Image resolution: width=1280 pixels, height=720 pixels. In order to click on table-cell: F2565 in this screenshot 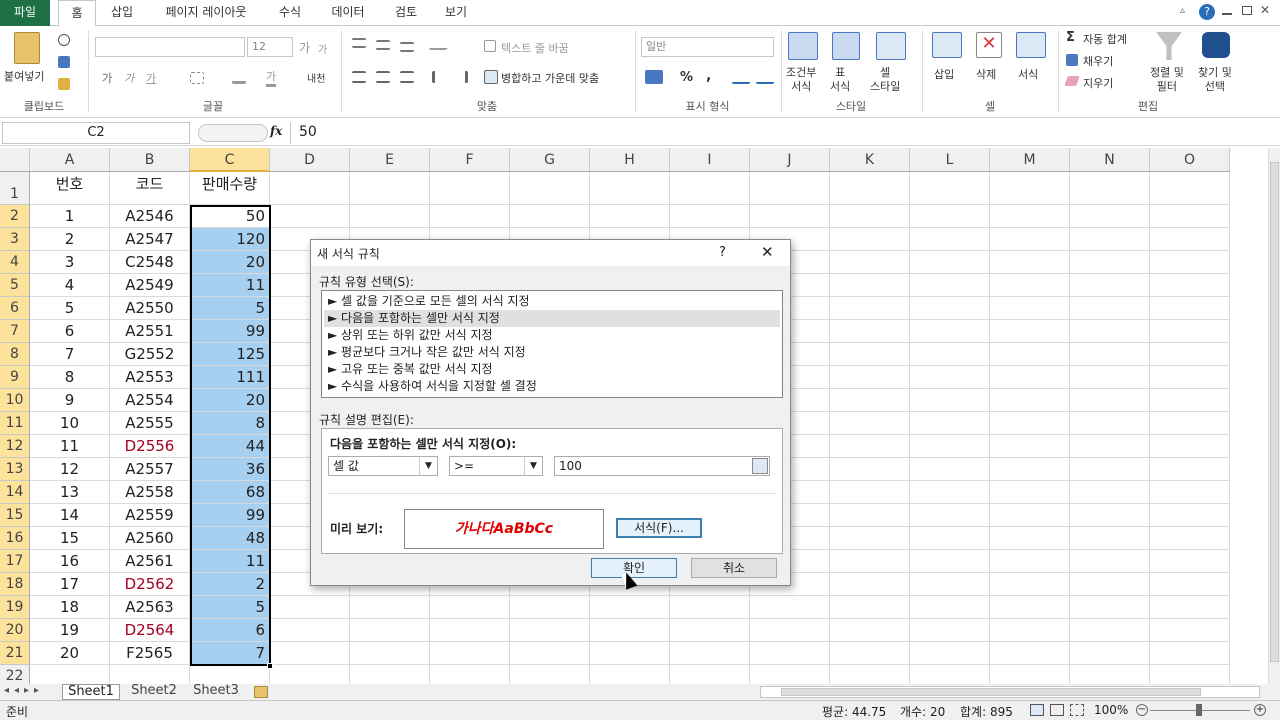, I will do `click(150, 653)`.